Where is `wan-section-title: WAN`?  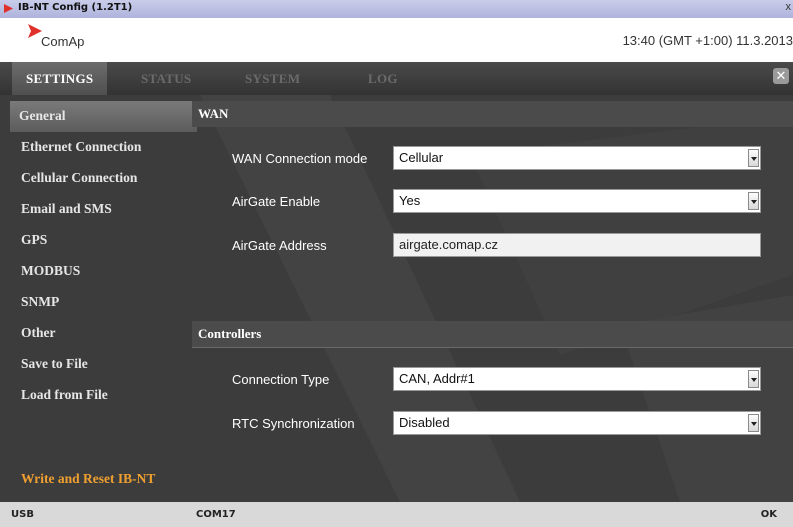 wan-section-title: WAN is located at coordinates (492, 114).